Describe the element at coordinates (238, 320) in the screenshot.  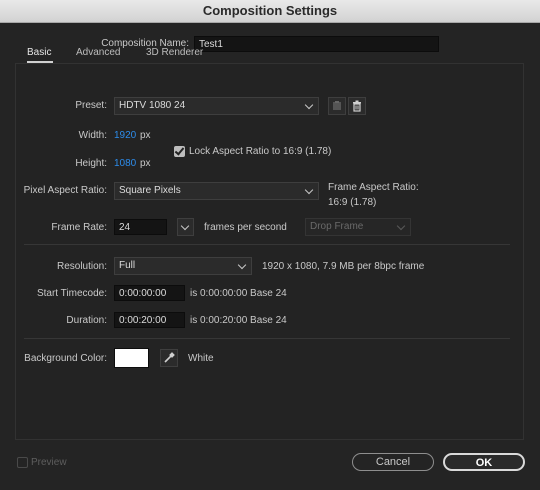
I see `duration-info: is 0:00:20:00 Base 24` at that location.